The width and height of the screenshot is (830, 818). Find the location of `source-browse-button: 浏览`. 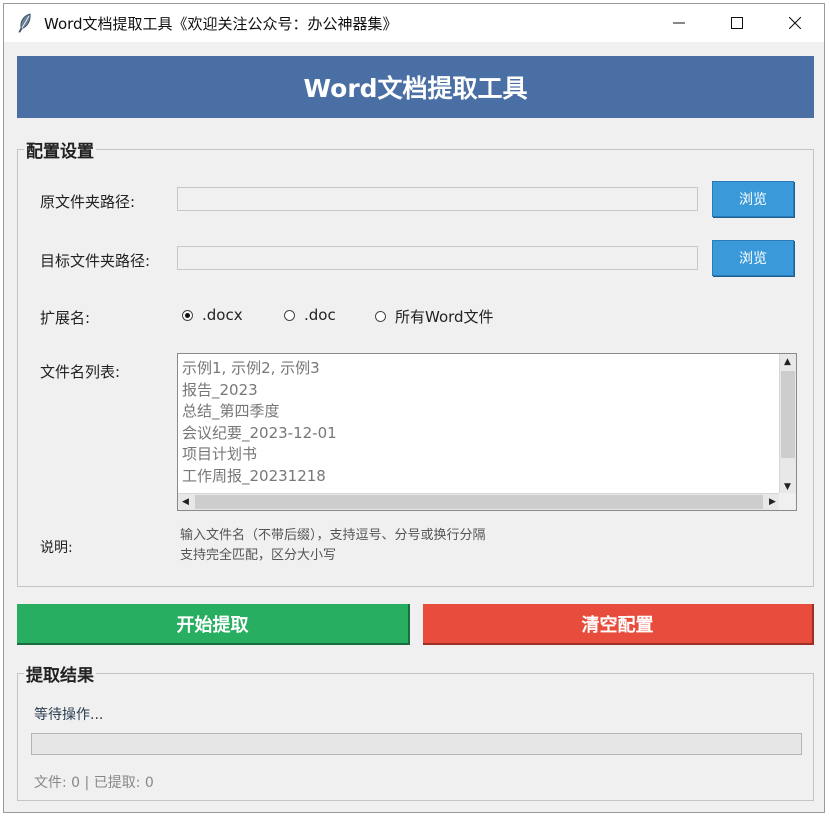

source-browse-button: 浏览 is located at coordinates (753, 199).